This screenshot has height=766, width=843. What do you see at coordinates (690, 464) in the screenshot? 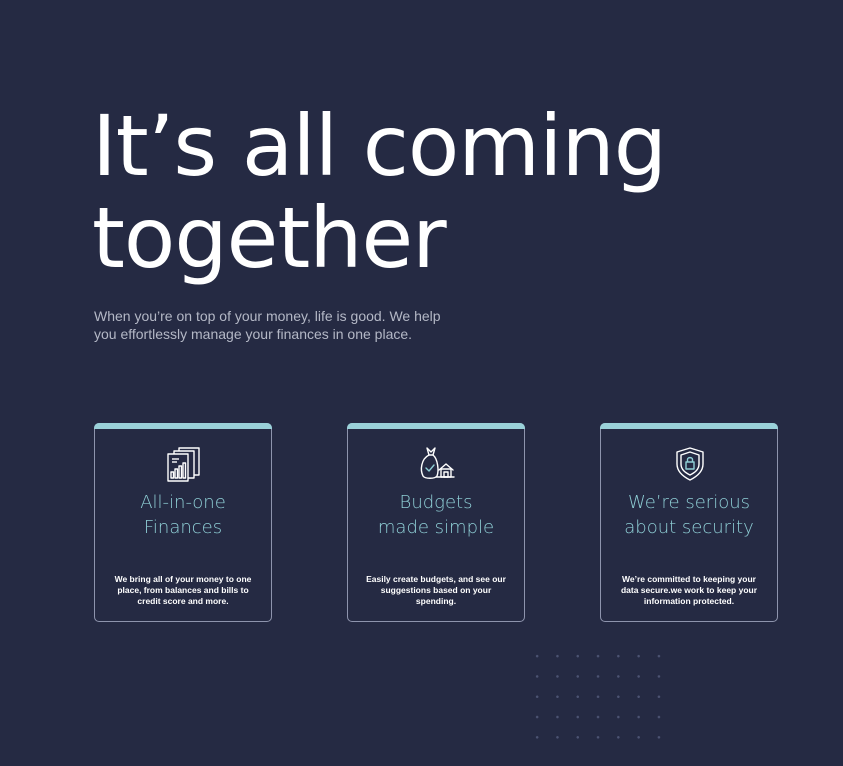
I see `security-shield-lock-icon` at bounding box center [690, 464].